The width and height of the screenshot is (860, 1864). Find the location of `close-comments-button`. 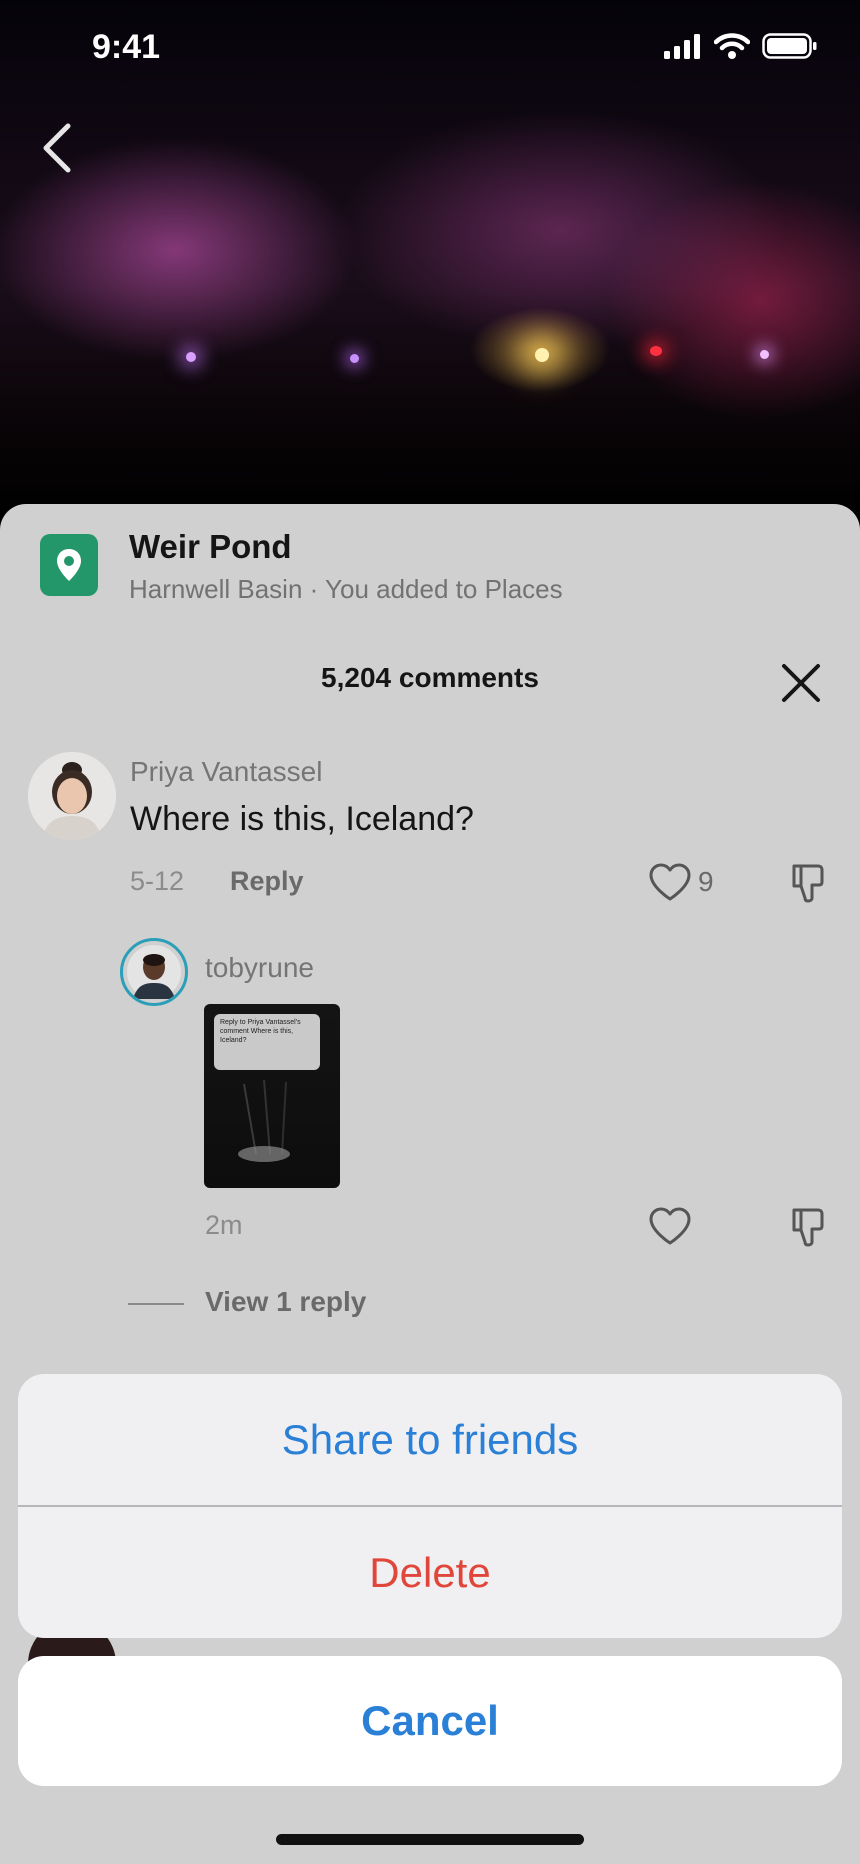

close-comments-button is located at coordinates (801, 683).